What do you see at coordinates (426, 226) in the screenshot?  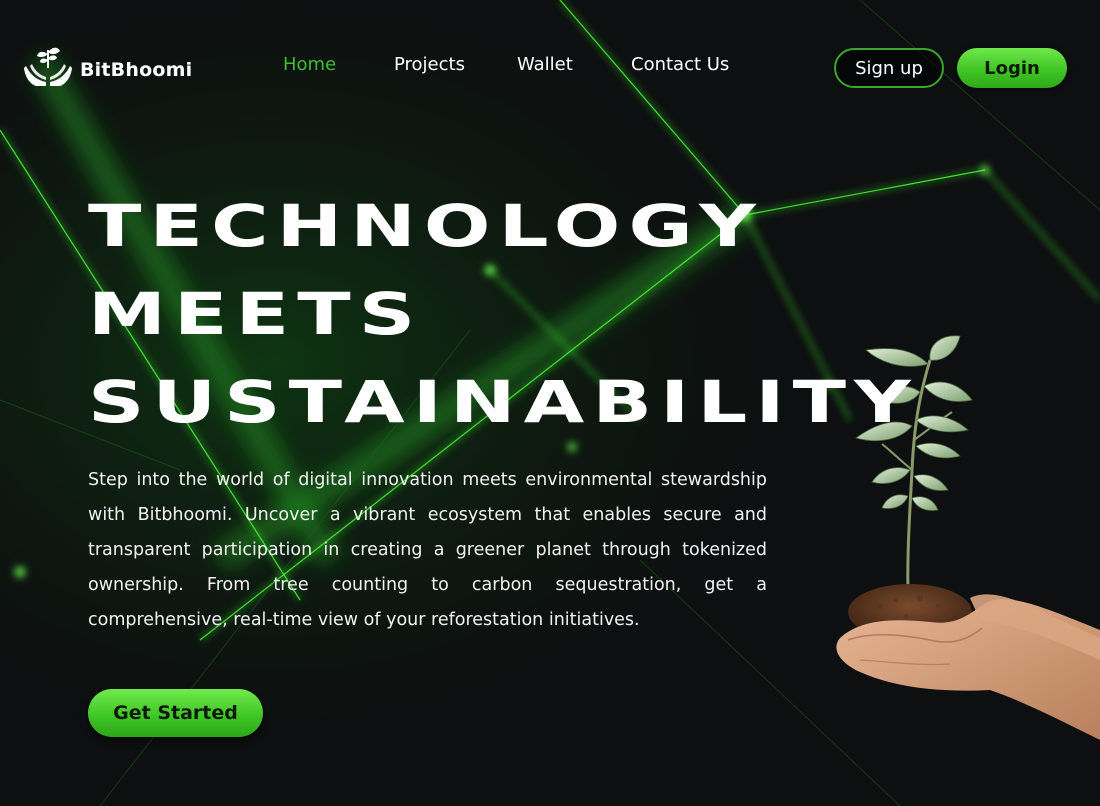 I see `hero-title-line: TECHNOLOGY` at bounding box center [426, 226].